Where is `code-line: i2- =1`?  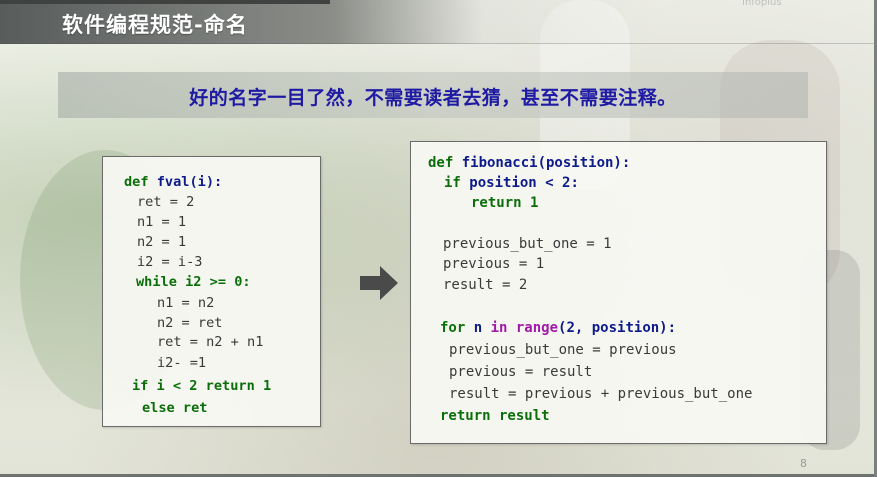
code-line: i2- =1 is located at coordinates (182, 363).